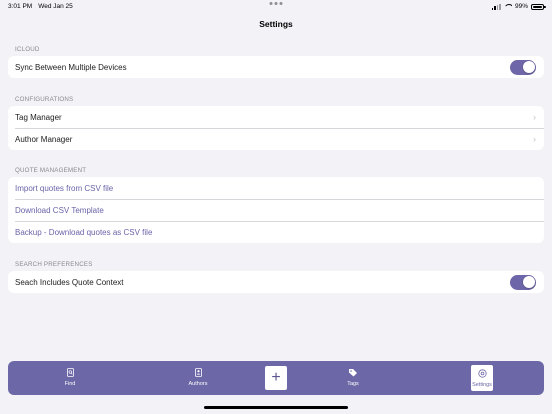  What do you see at coordinates (69, 282) in the screenshot?
I see `search-context-label: Seach Includes Quote Context` at bounding box center [69, 282].